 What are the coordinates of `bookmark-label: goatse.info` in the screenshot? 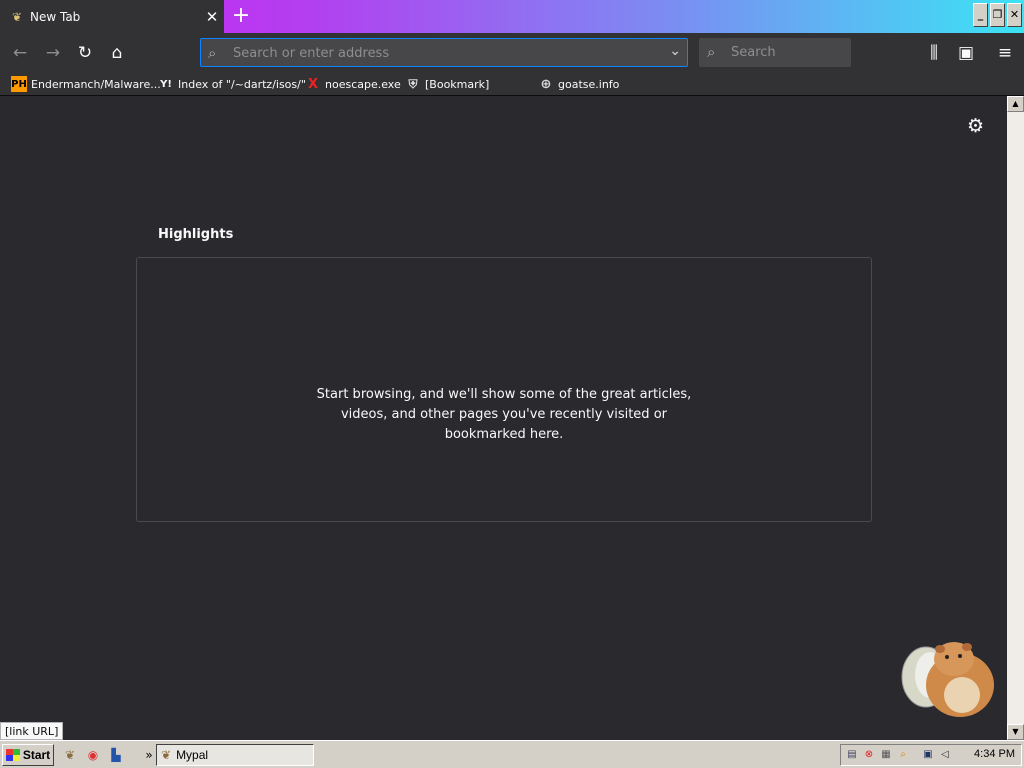 It's located at (589, 84).